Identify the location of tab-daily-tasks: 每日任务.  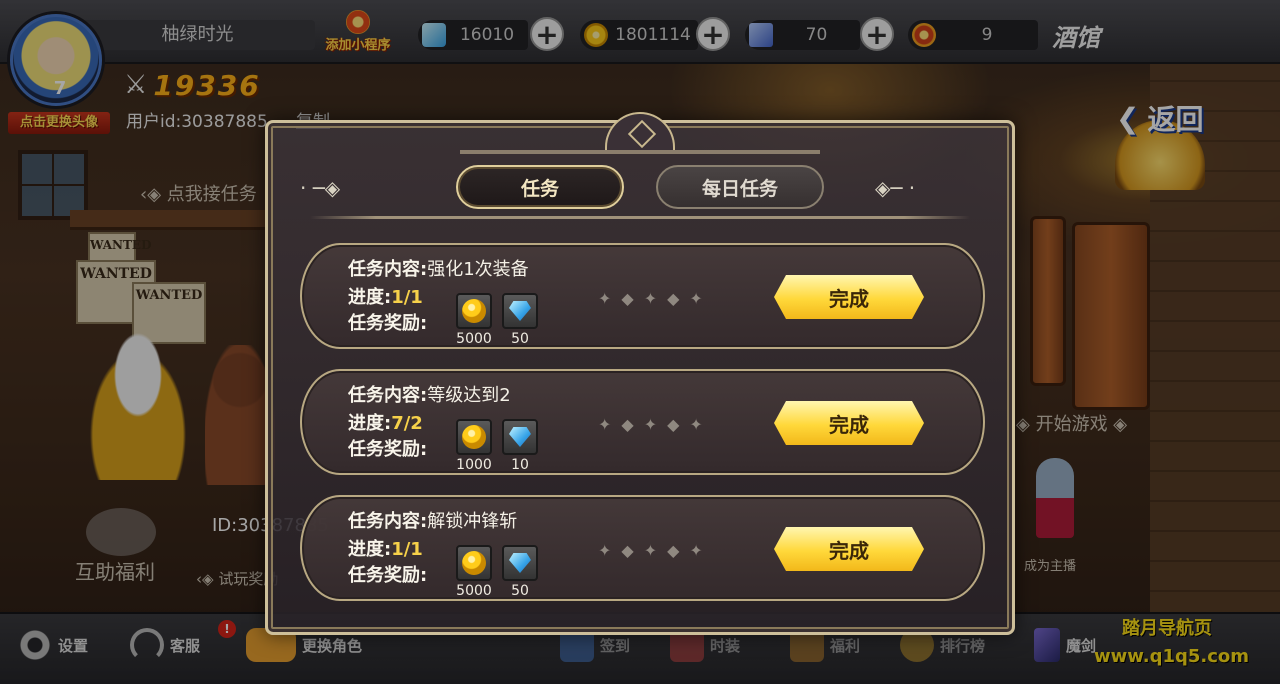
(740, 187).